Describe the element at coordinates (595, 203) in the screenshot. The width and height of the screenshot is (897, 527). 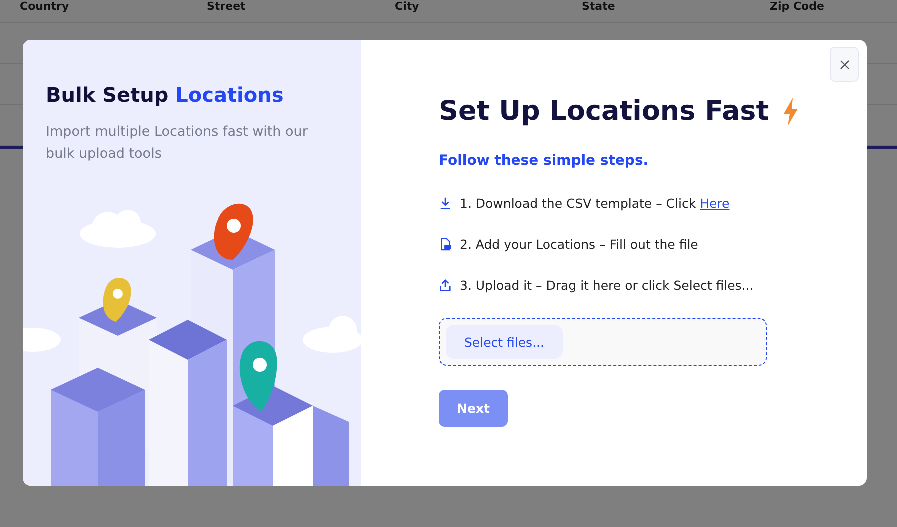
I see `step-text: 1. Download the CSV template – Click Here` at that location.